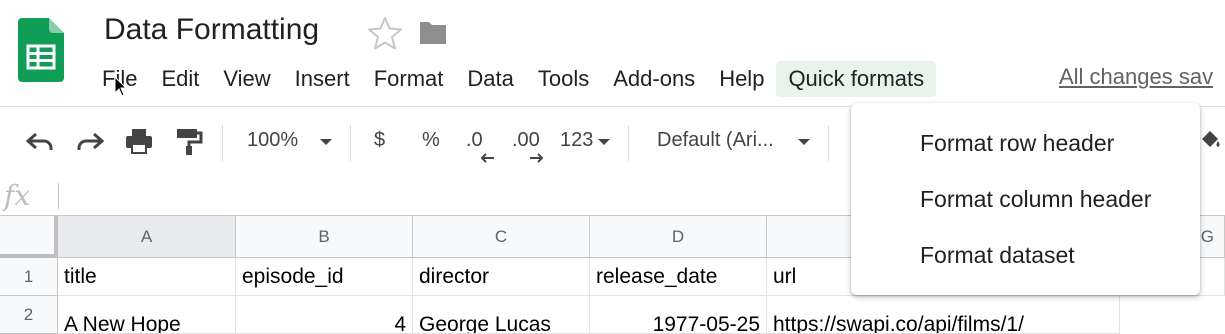 The width and height of the screenshot is (1225, 334). I want to click on menu-edit: Edit, so click(180, 79).